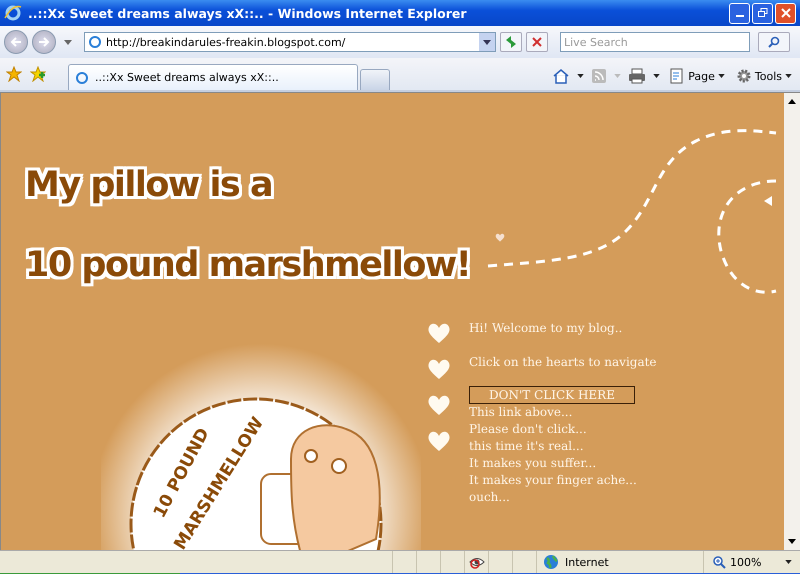  I want to click on zoom-icon, so click(719, 562).